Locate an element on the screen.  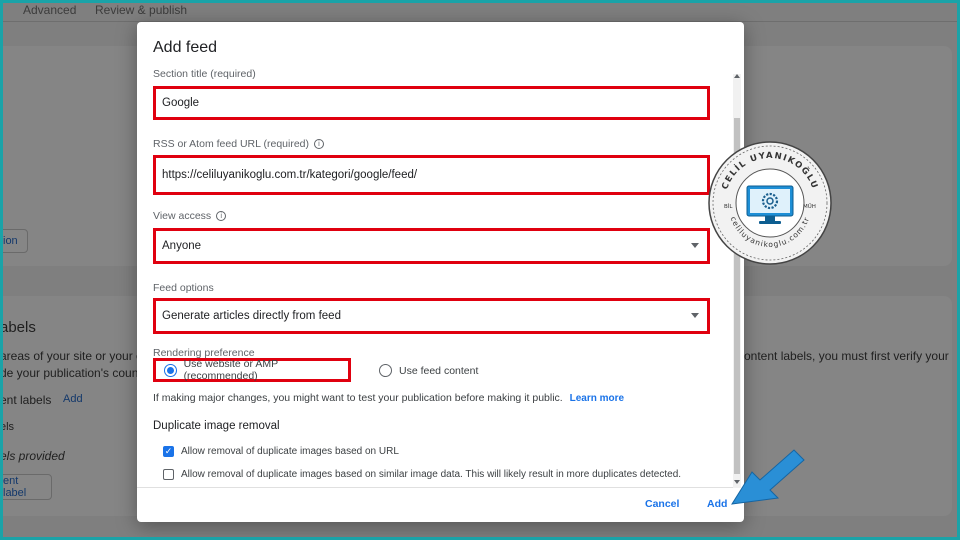
background-desc-line-1: areas of your site or your ent is located at coordinates (76, 356).